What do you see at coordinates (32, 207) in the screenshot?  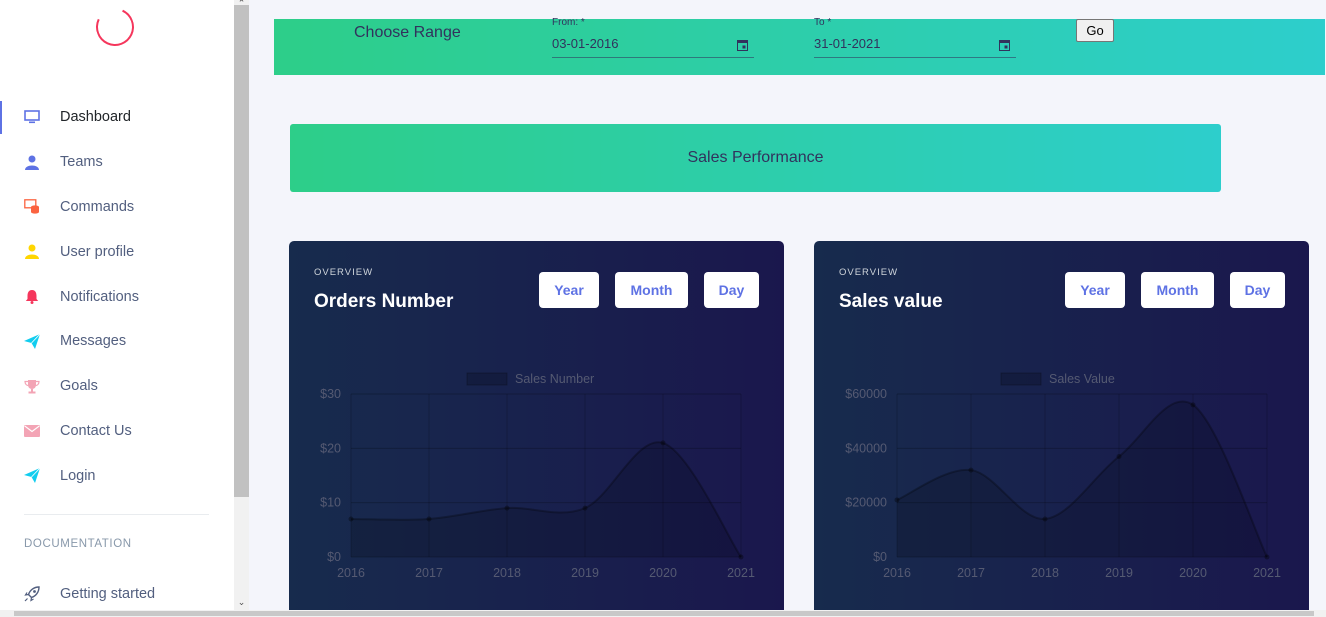 I see `database-icon` at bounding box center [32, 207].